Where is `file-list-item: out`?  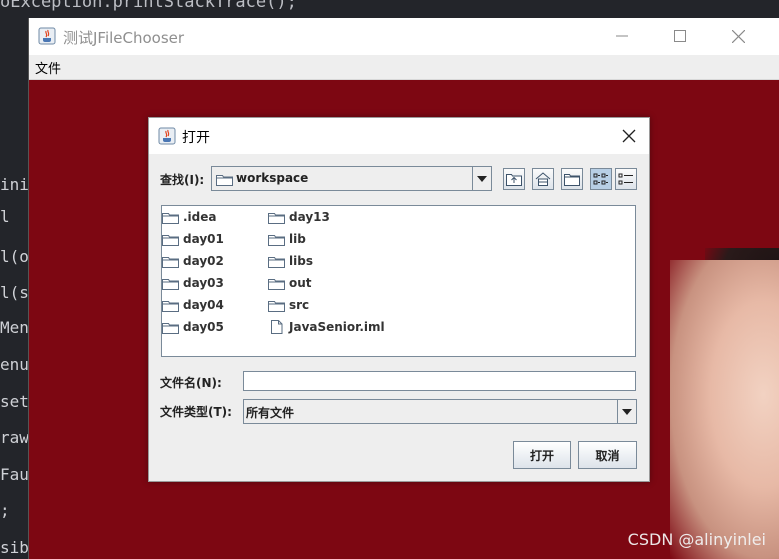
file-list-item: out is located at coordinates (290, 283).